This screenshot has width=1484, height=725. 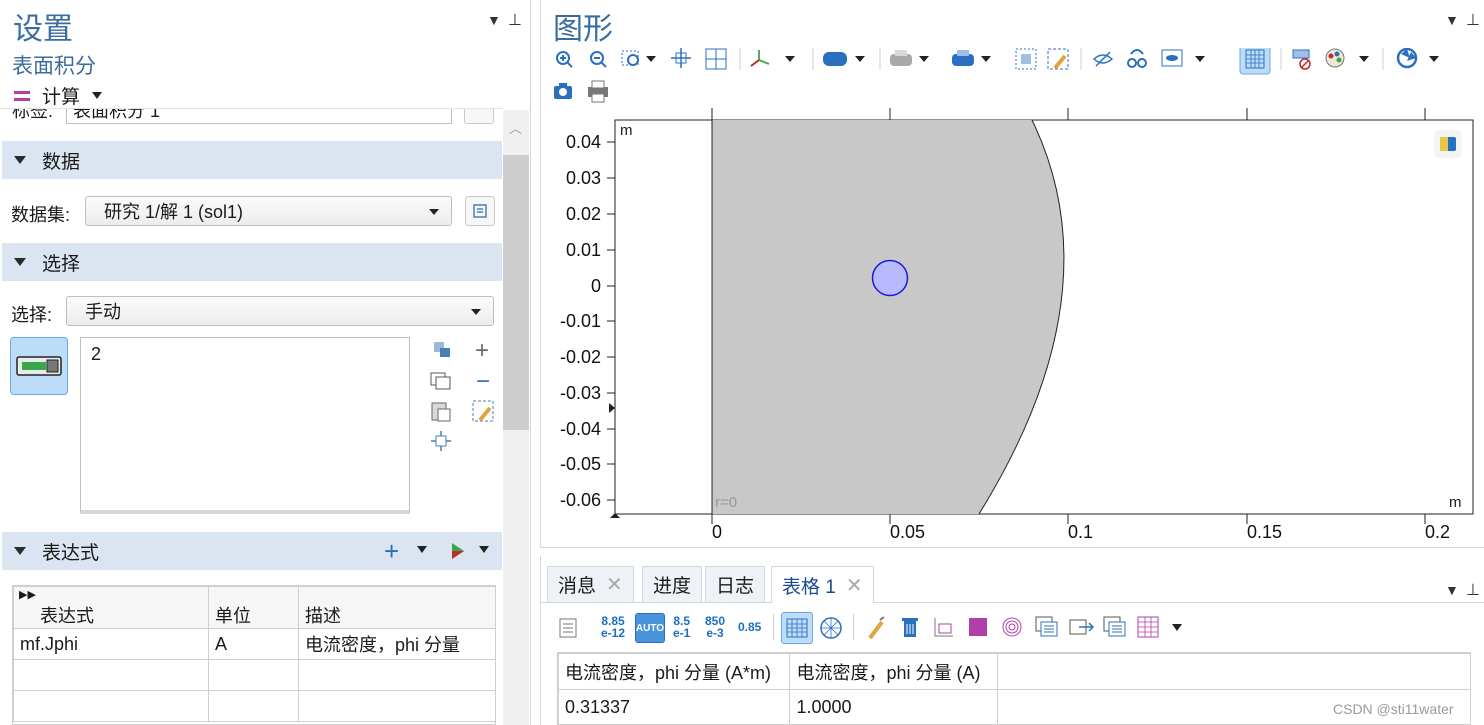 I want to click on cell-expression: mf.Jphi, so click(x=111, y=644).